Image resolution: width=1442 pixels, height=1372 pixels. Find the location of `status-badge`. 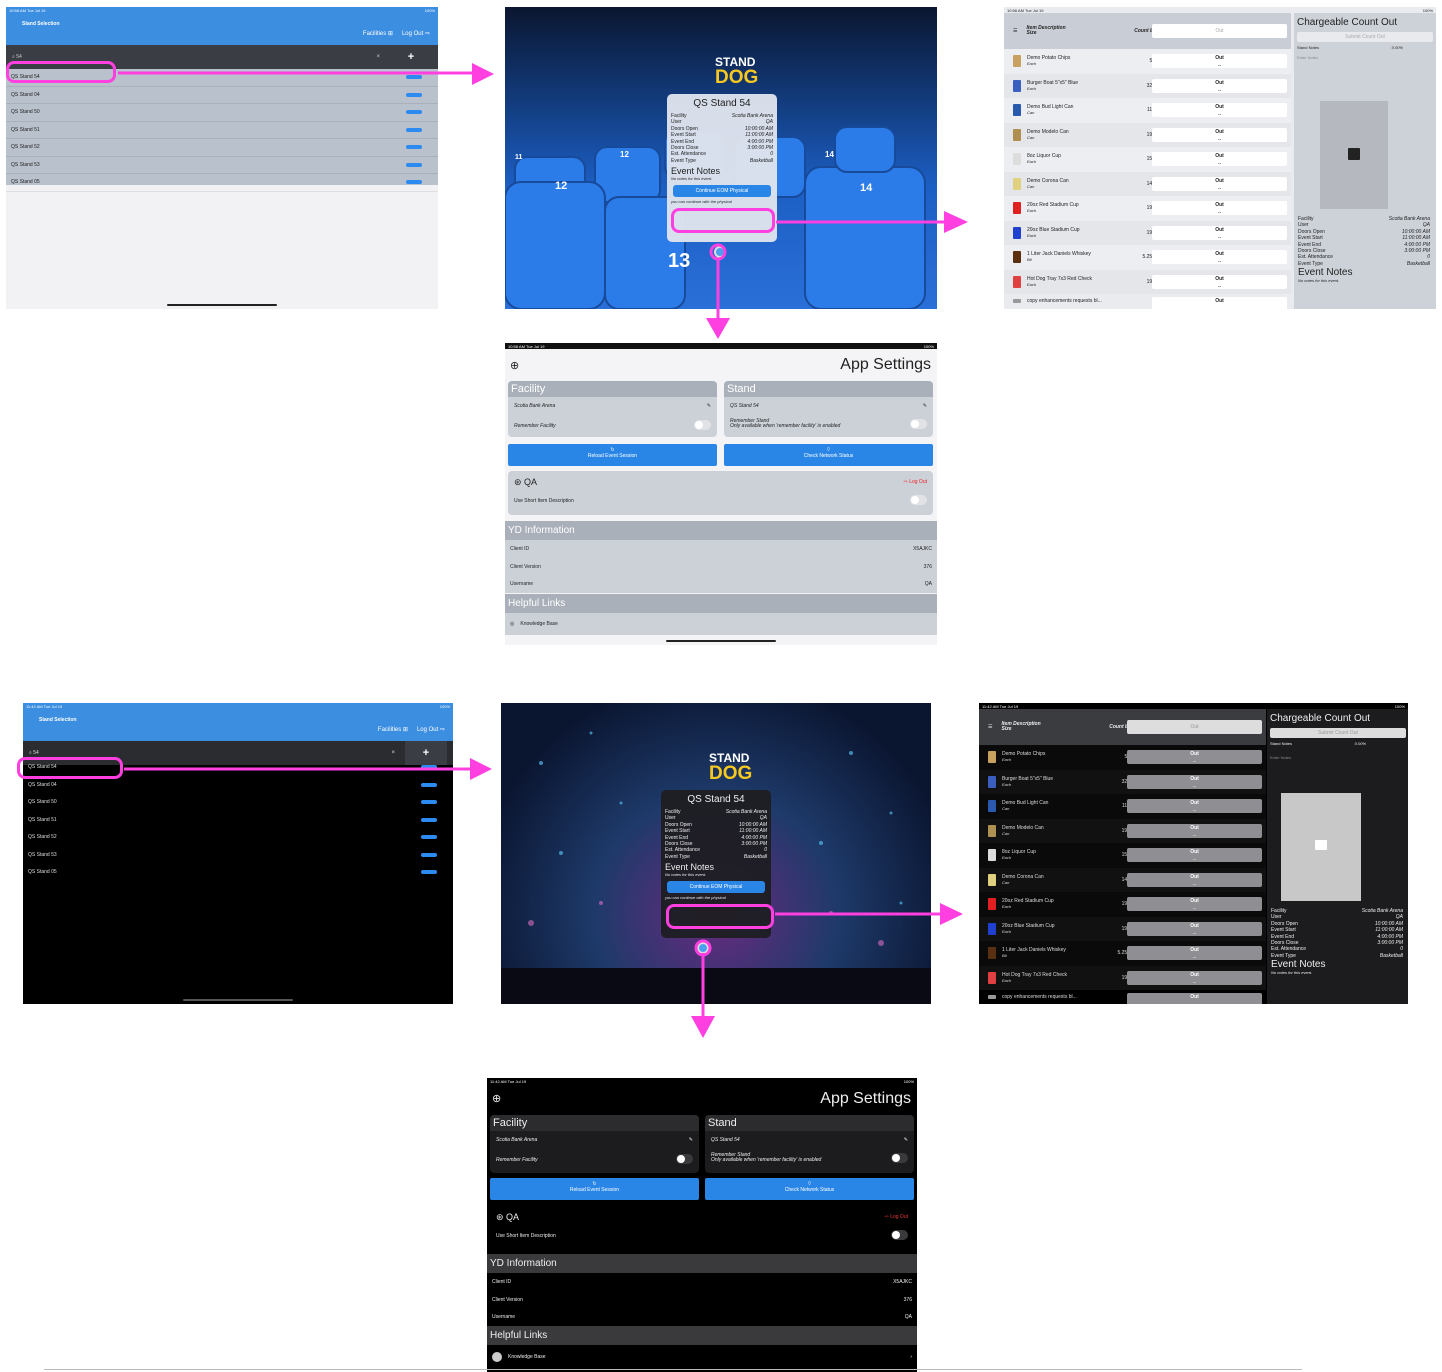

status-badge is located at coordinates (429, 802).